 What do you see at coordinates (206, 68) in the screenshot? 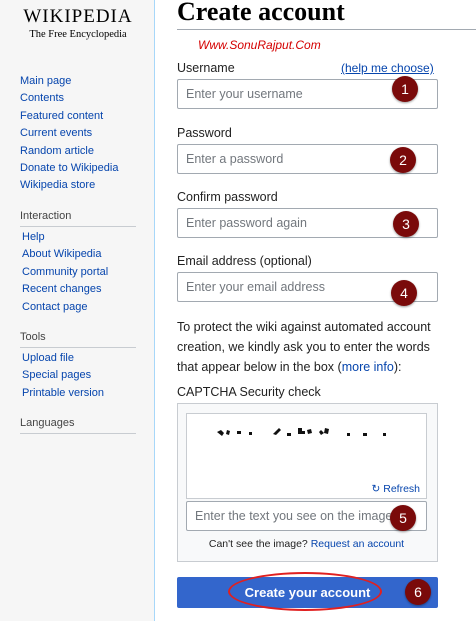
I see `username-label: Username` at bounding box center [206, 68].